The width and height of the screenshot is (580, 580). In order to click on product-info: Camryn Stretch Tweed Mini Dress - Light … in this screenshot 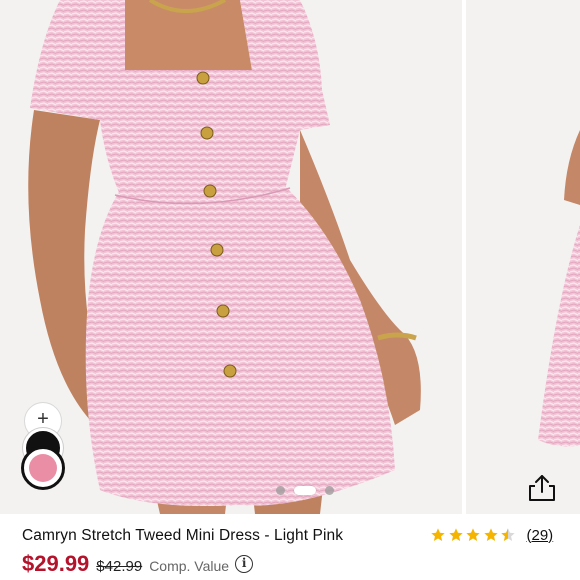, I will do `click(290, 547)`.